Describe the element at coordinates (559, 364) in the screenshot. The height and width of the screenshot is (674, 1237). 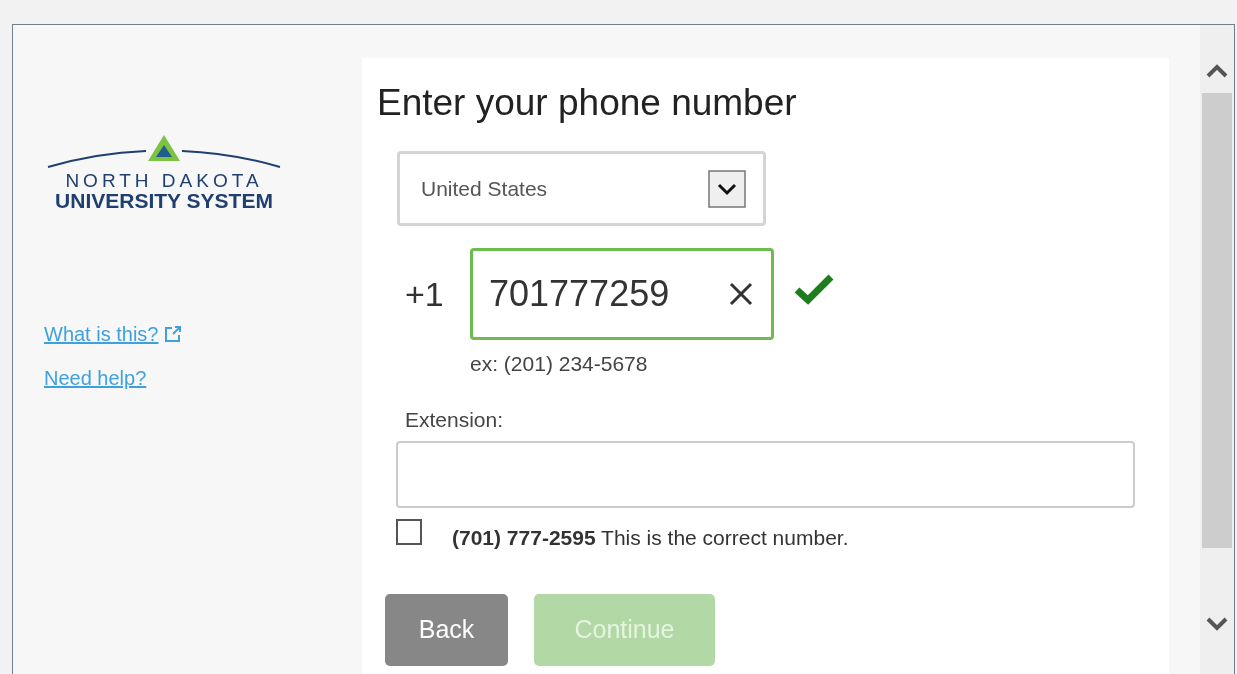
I see `phone-example: ex: (201) 234-5678` at that location.